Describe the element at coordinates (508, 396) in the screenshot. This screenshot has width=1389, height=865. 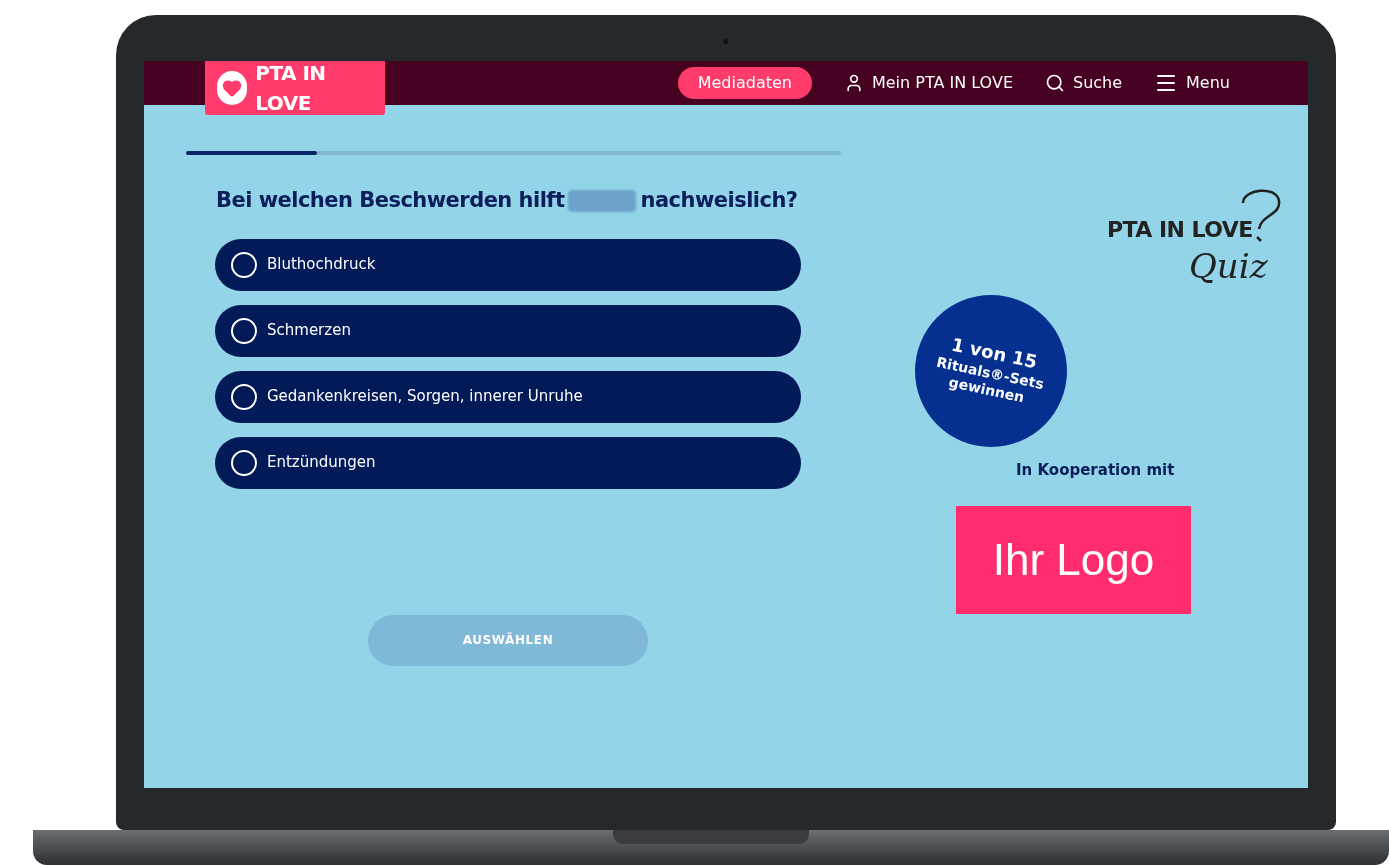
I see `answer-option: Gedankenkreisen, Sorgen, innerer Unruhe` at that location.